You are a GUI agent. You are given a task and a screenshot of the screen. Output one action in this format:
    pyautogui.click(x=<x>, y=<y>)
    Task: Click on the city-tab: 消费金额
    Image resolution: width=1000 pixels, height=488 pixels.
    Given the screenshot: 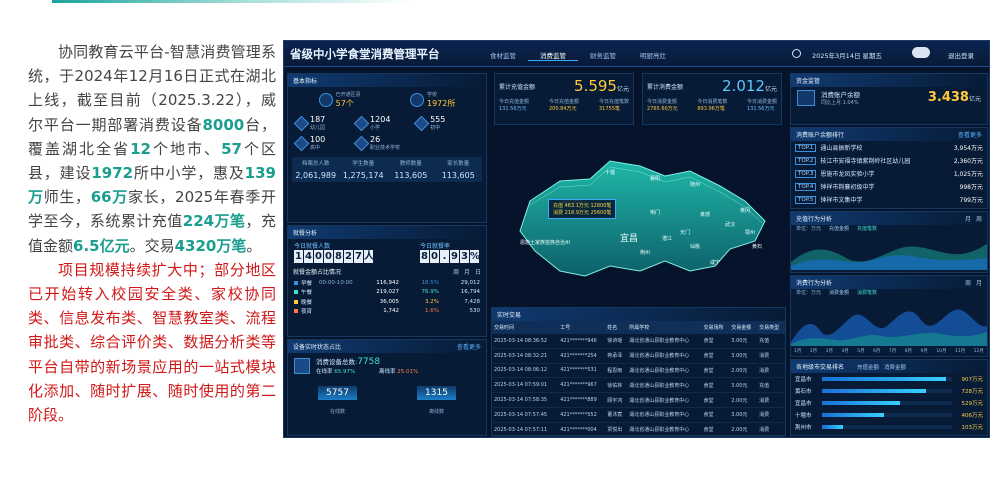 What is the action you would take?
    pyautogui.click(x=895, y=368)
    